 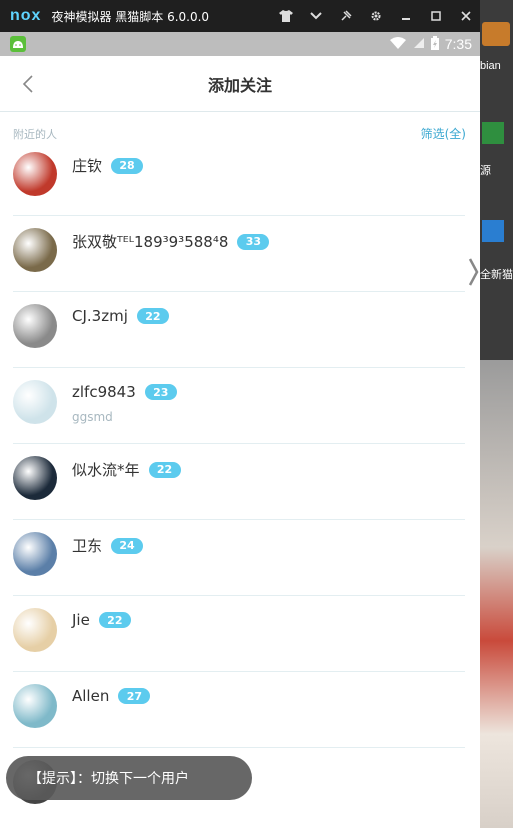 What do you see at coordinates (87, 166) in the screenshot?
I see `user-name: 庄钦` at bounding box center [87, 166].